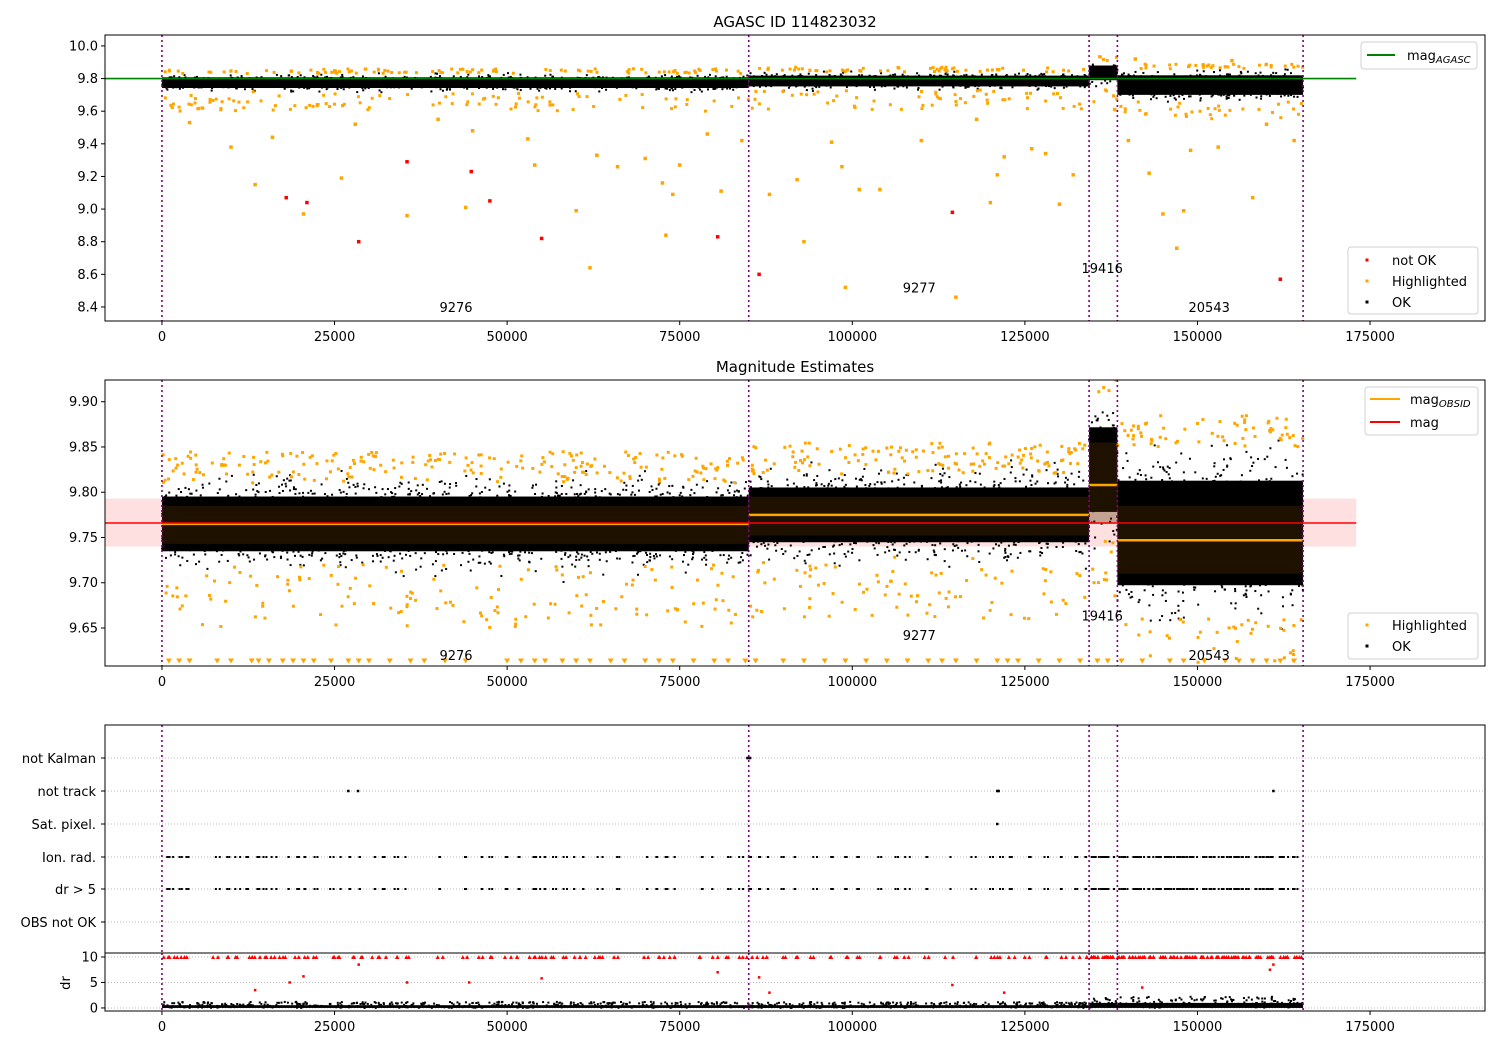  Describe the element at coordinates (334, 337) in the screenshot. I see `agasc-panel-xtick-label: 25000` at that location.